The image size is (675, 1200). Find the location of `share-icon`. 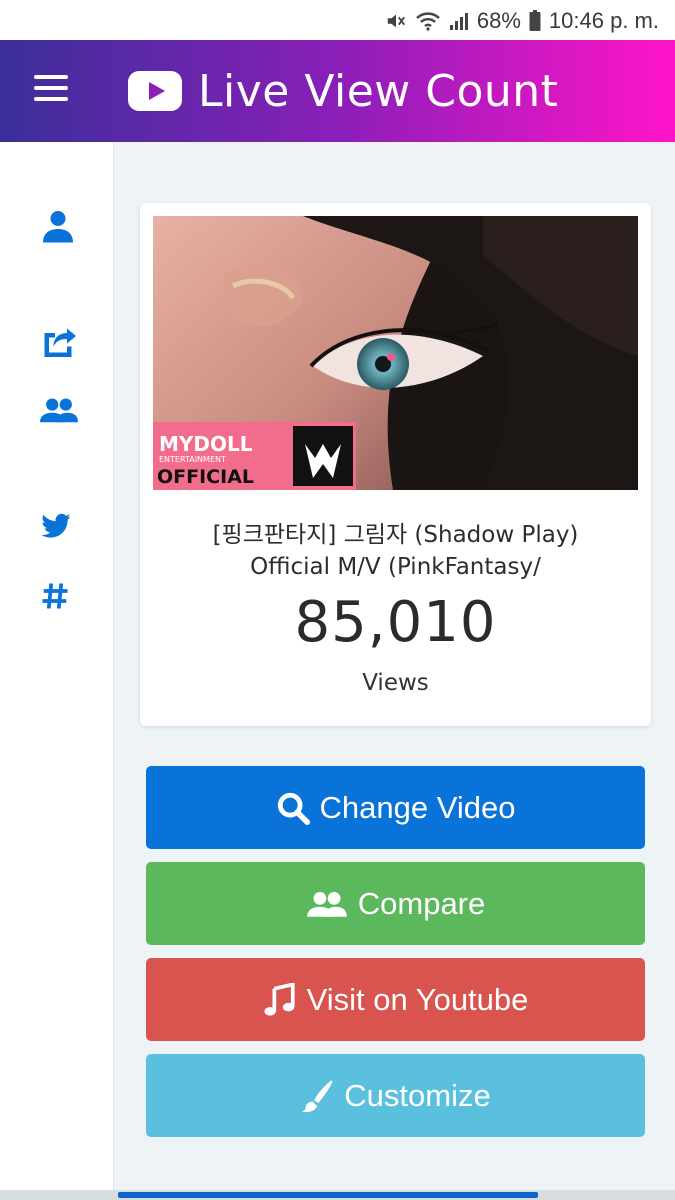

share-icon is located at coordinates (58, 342).